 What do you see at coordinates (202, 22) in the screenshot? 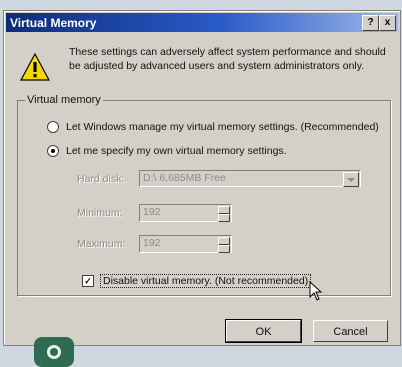
I see `title-bar: Virtual Memory ? x` at bounding box center [202, 22].